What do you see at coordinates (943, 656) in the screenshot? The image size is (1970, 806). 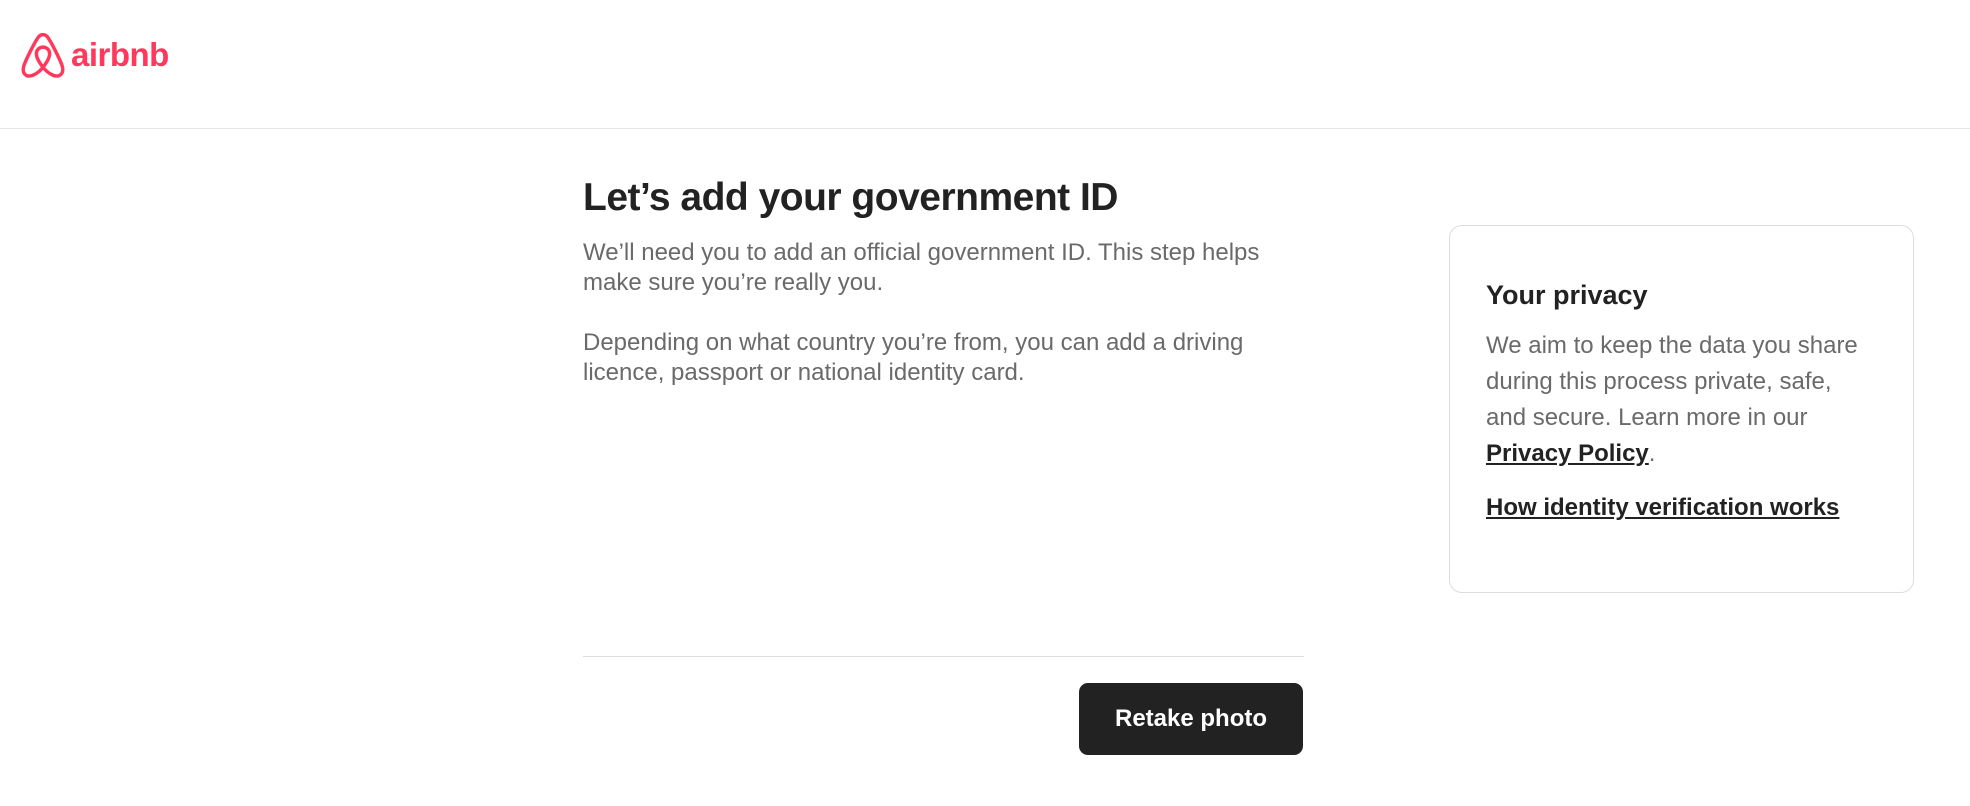 I see `footer-divider` at bounding box center [943, 656].